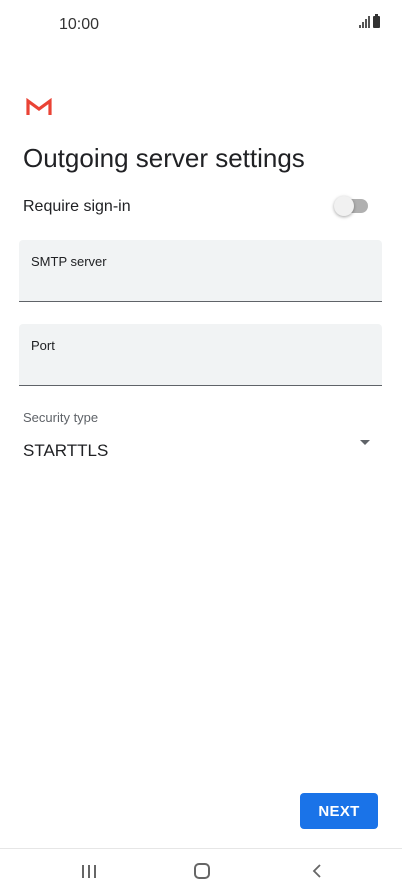 This screenshot has height=893, width=402. What do you see at coordinates (200, 355) in the screenshot?
I see `port-field: Port` at bounding box center [200, 355].